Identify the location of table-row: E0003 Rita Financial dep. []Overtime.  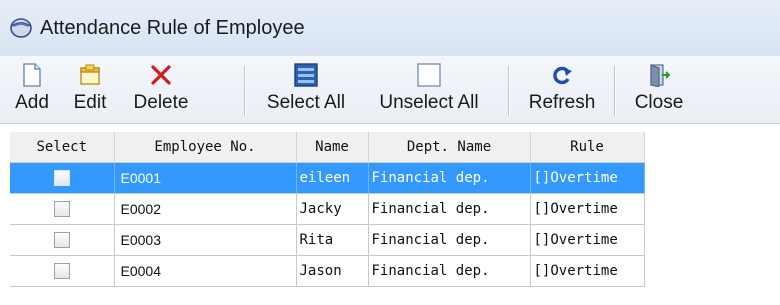
(327, 240).